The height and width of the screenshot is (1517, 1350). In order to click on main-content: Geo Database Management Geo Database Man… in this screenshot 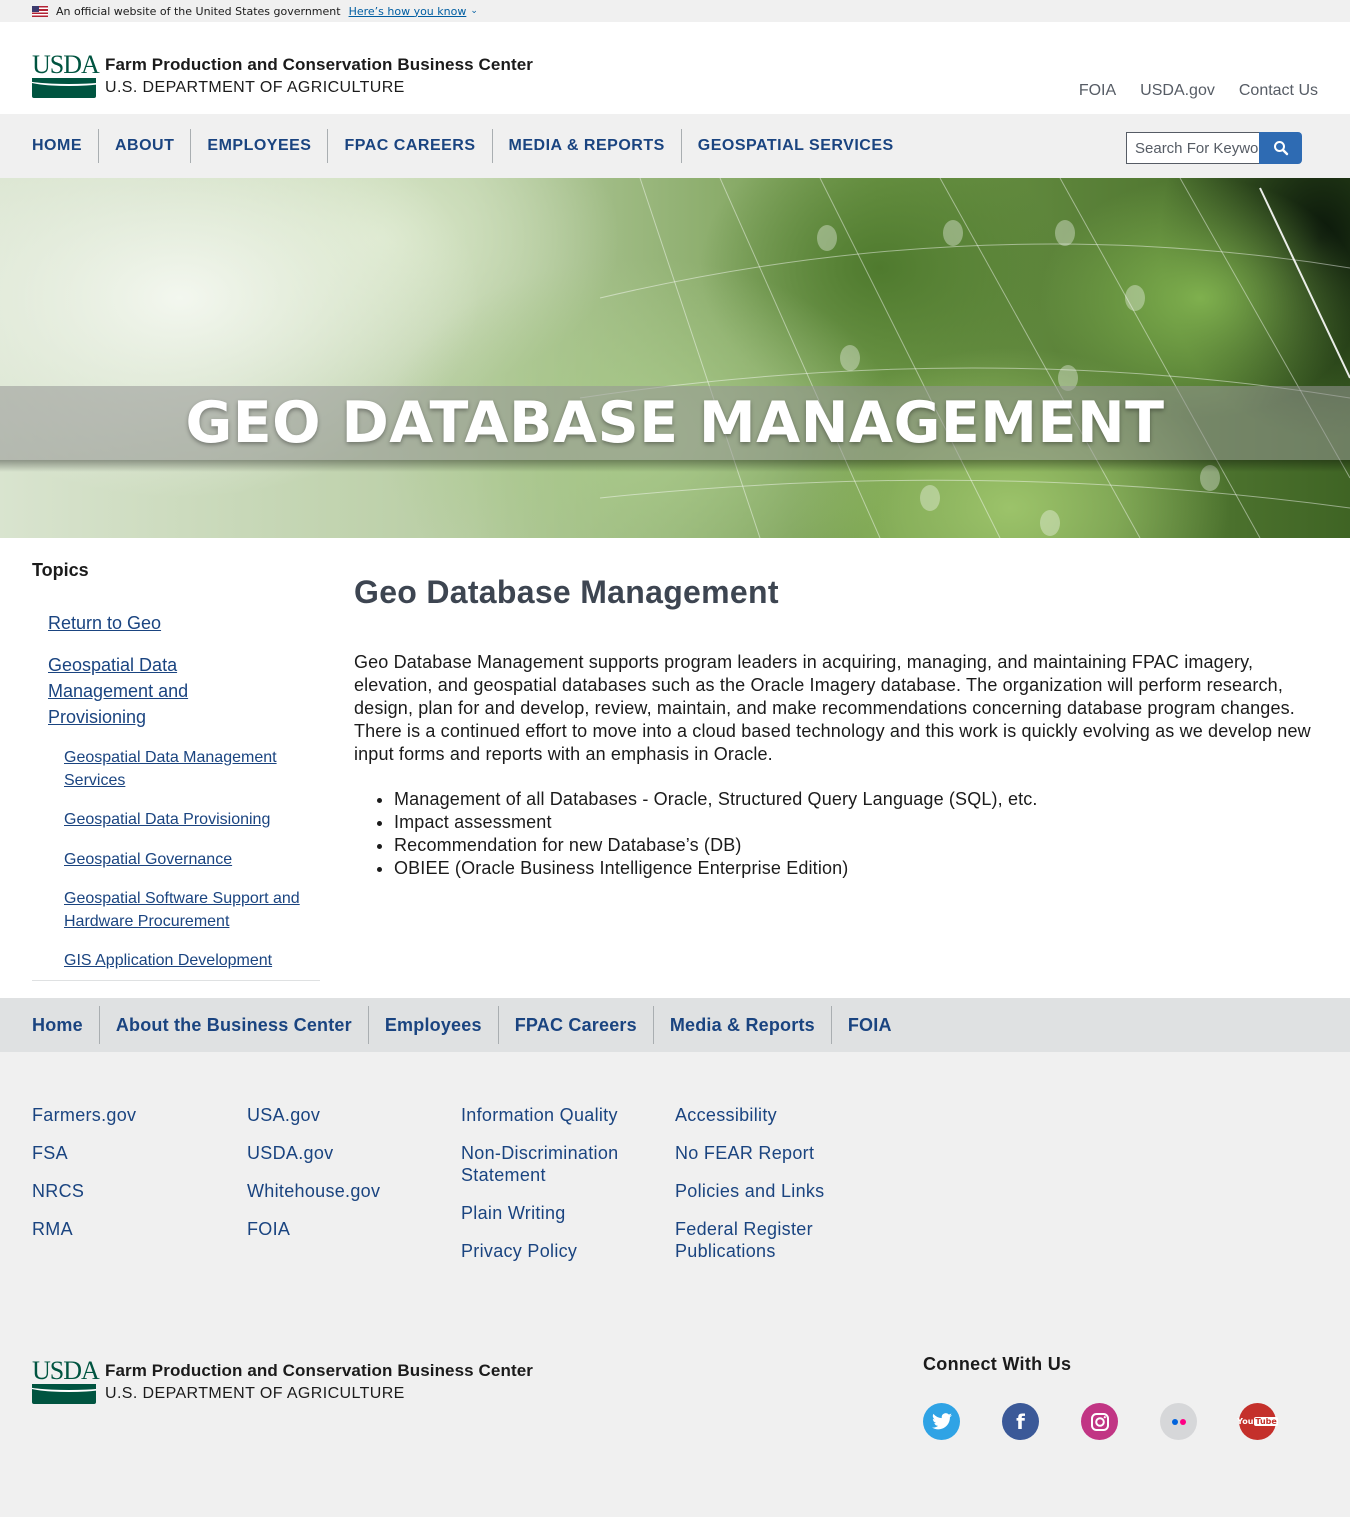, I will do `click(837, 727)`.